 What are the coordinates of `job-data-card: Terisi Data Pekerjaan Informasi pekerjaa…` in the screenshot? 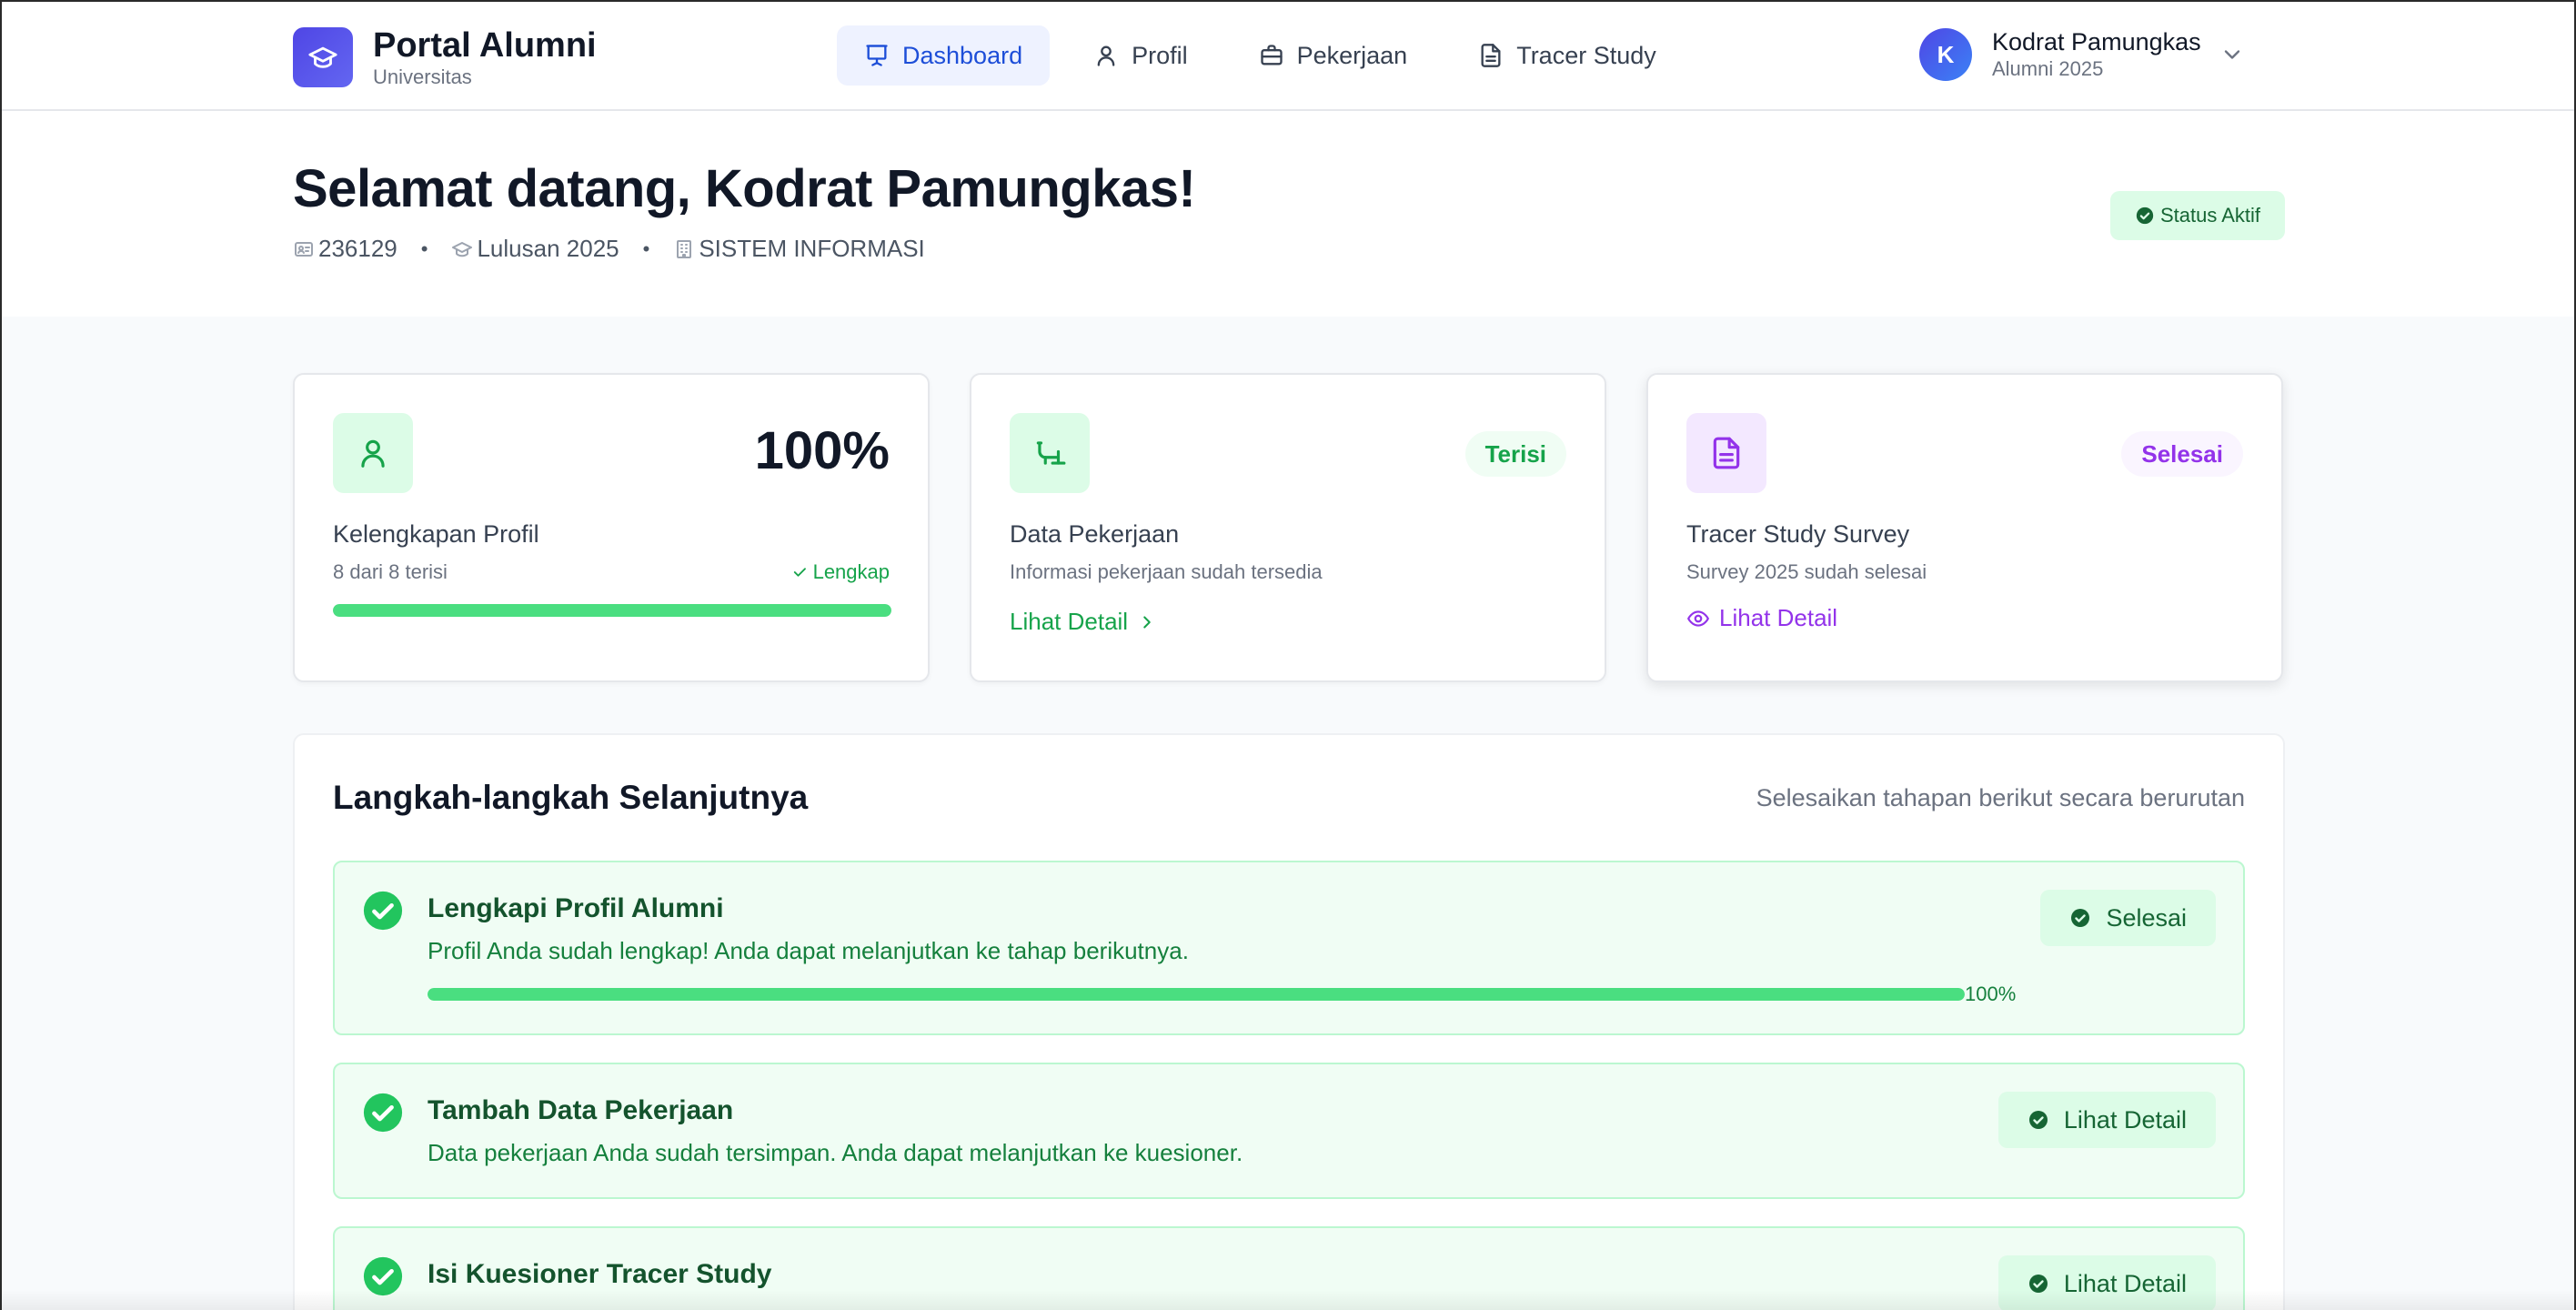 It's located at (1288, 527).